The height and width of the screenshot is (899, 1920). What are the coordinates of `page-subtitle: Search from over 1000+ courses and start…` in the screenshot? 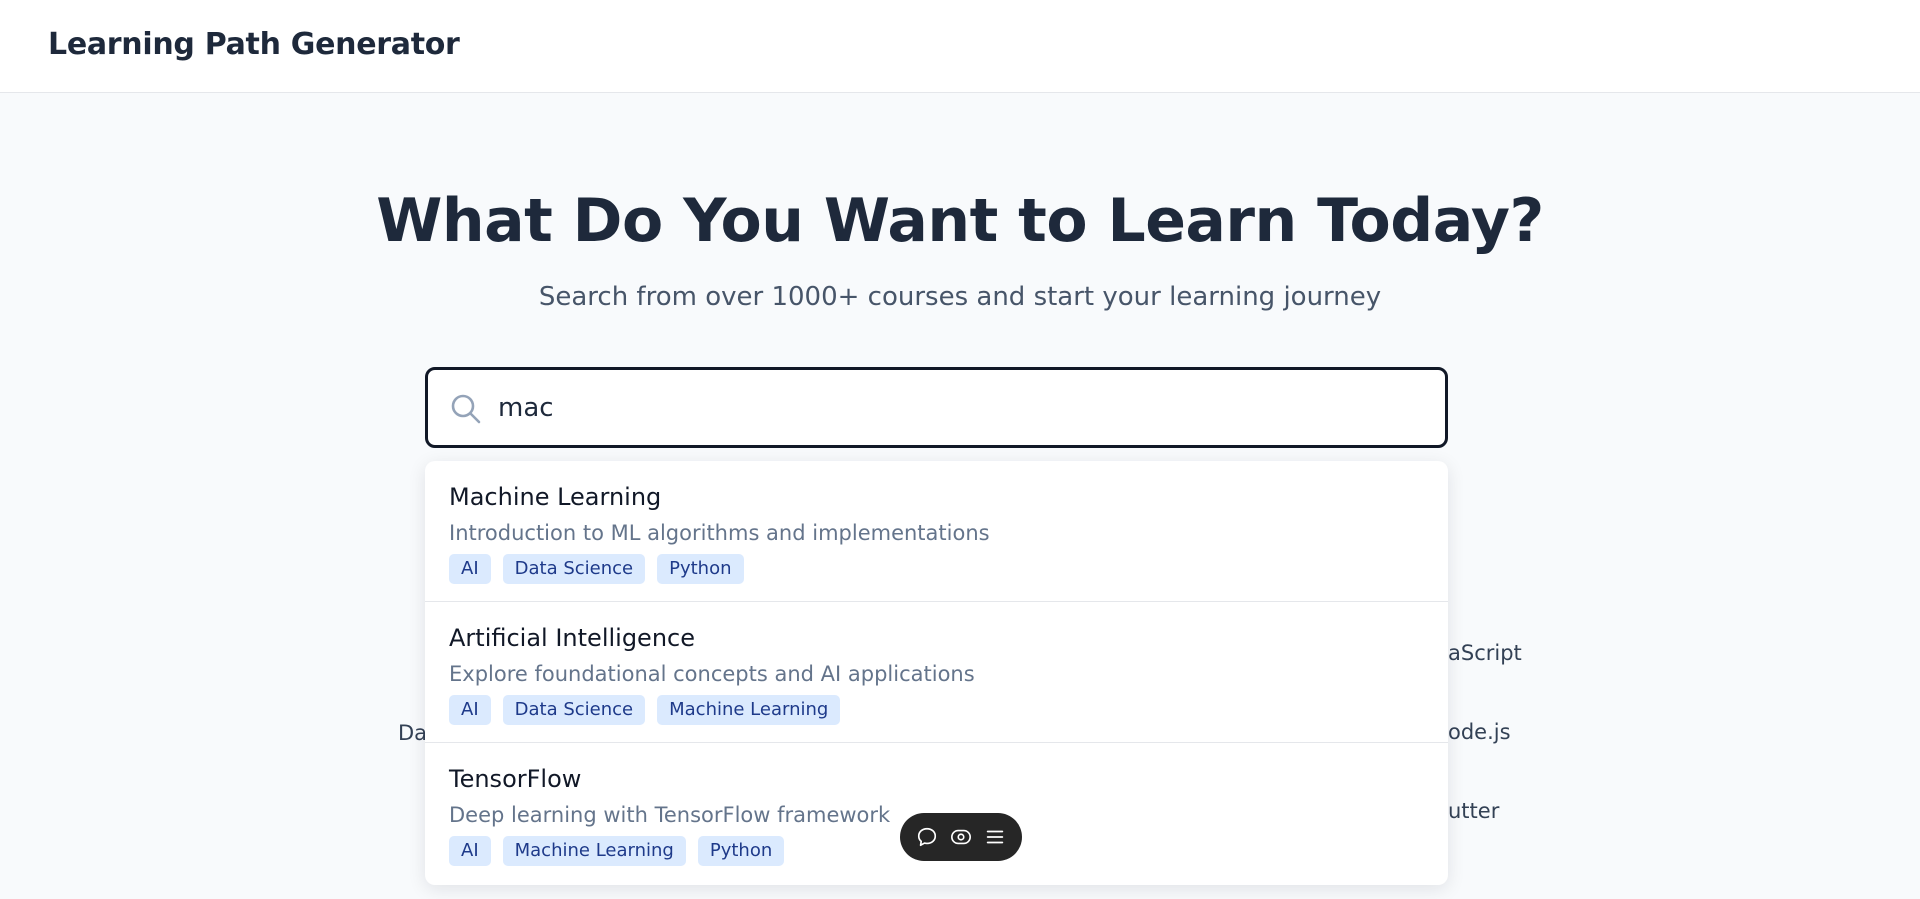 It's located at (960, 297).